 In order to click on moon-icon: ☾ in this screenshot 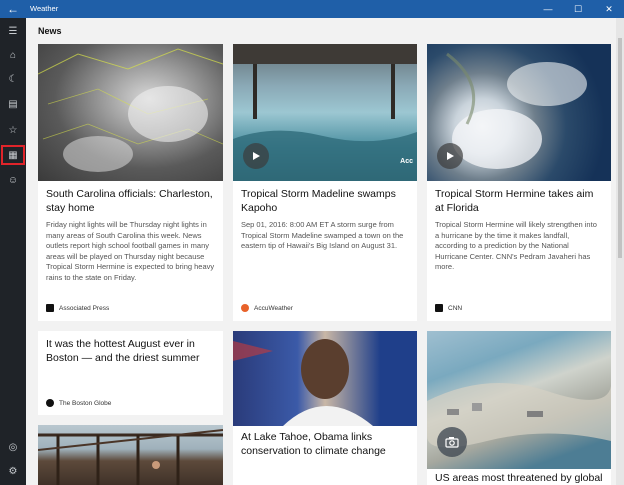, I will do `click(13, 79)`.